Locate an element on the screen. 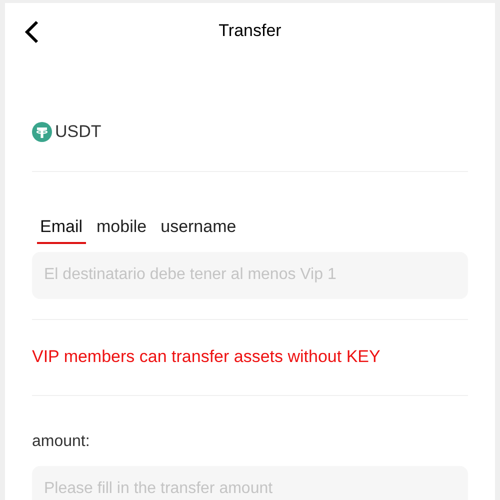 The width and height of the screenshot is (500, 500). tab: Email is located at coordinates (61, 229).